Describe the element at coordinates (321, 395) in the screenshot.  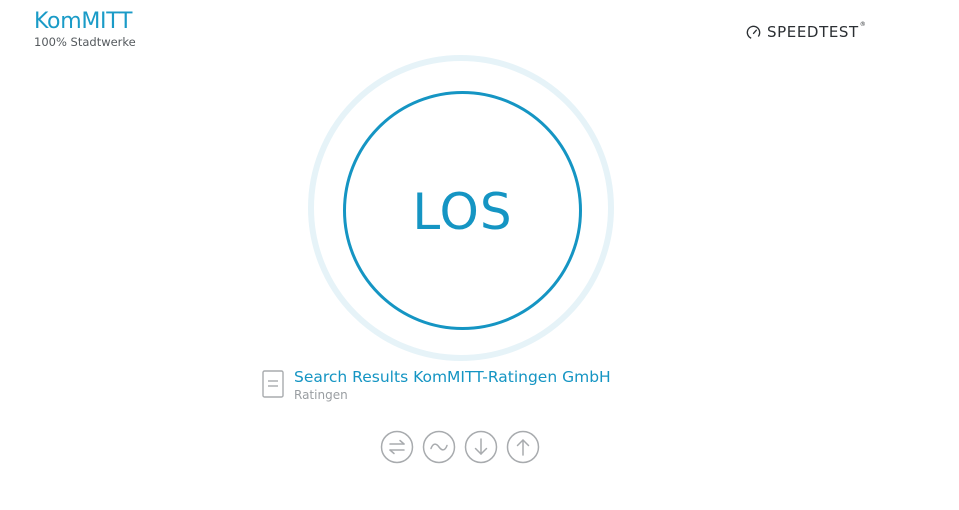
I see `server-location: Ratingen` at that location.